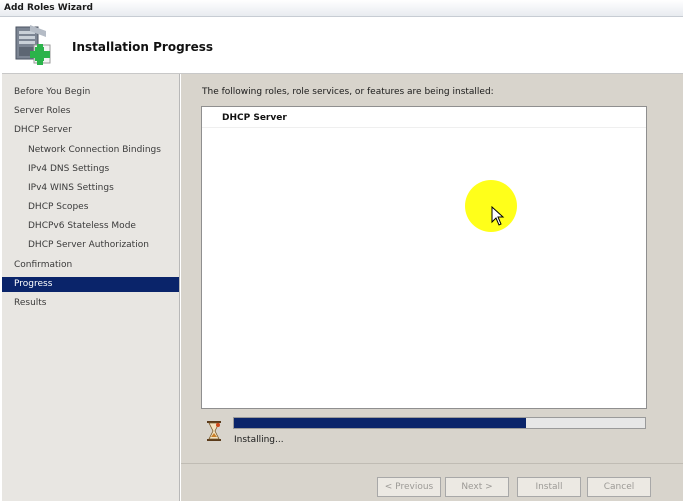  Describe the element at coordinates (619, 487) in the screenshot. I see `cancel-button: Cancel` at that location.